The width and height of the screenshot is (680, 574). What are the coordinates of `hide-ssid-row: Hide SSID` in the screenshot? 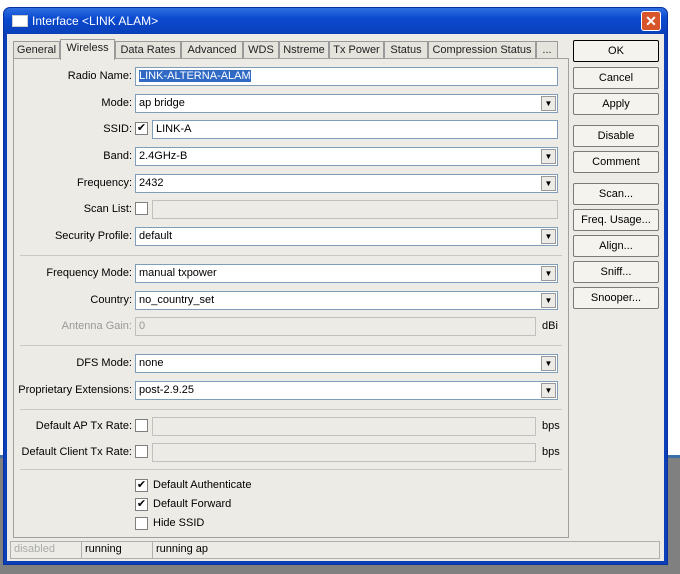 It's located at (291, 525).